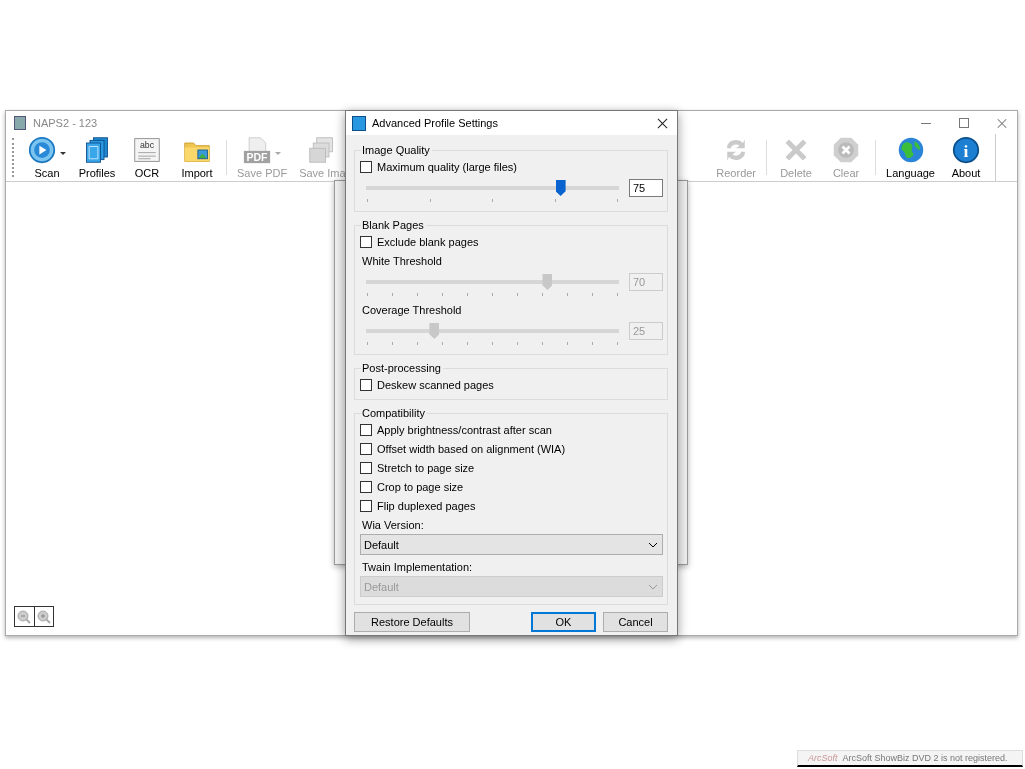 The width and height of the screenshot is (1025, 769). What do you see at coordinates (823, 758) in the screenshot?
I see `logo-text: ArcSoft` at bounding box center [823, 758].